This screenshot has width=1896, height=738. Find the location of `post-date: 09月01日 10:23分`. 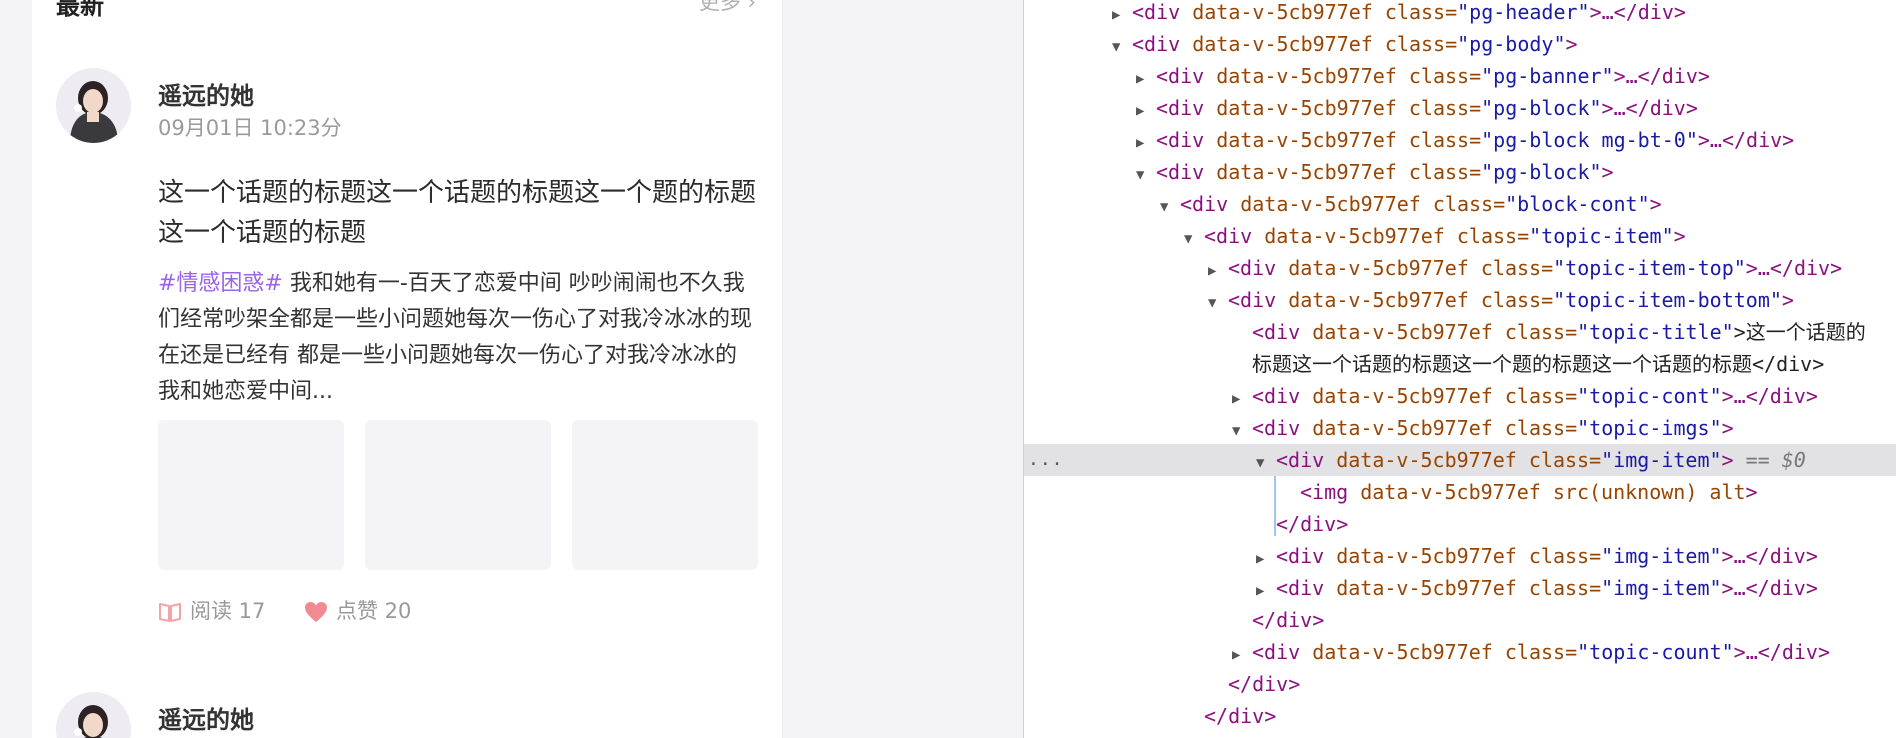

post-date: 09月01日 10:23分 is located at coordinates (250, 128).